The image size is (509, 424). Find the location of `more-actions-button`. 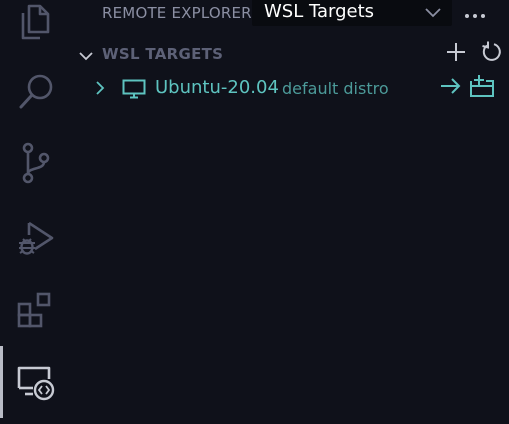

more-actions-button is located at coordinates (475, 13).